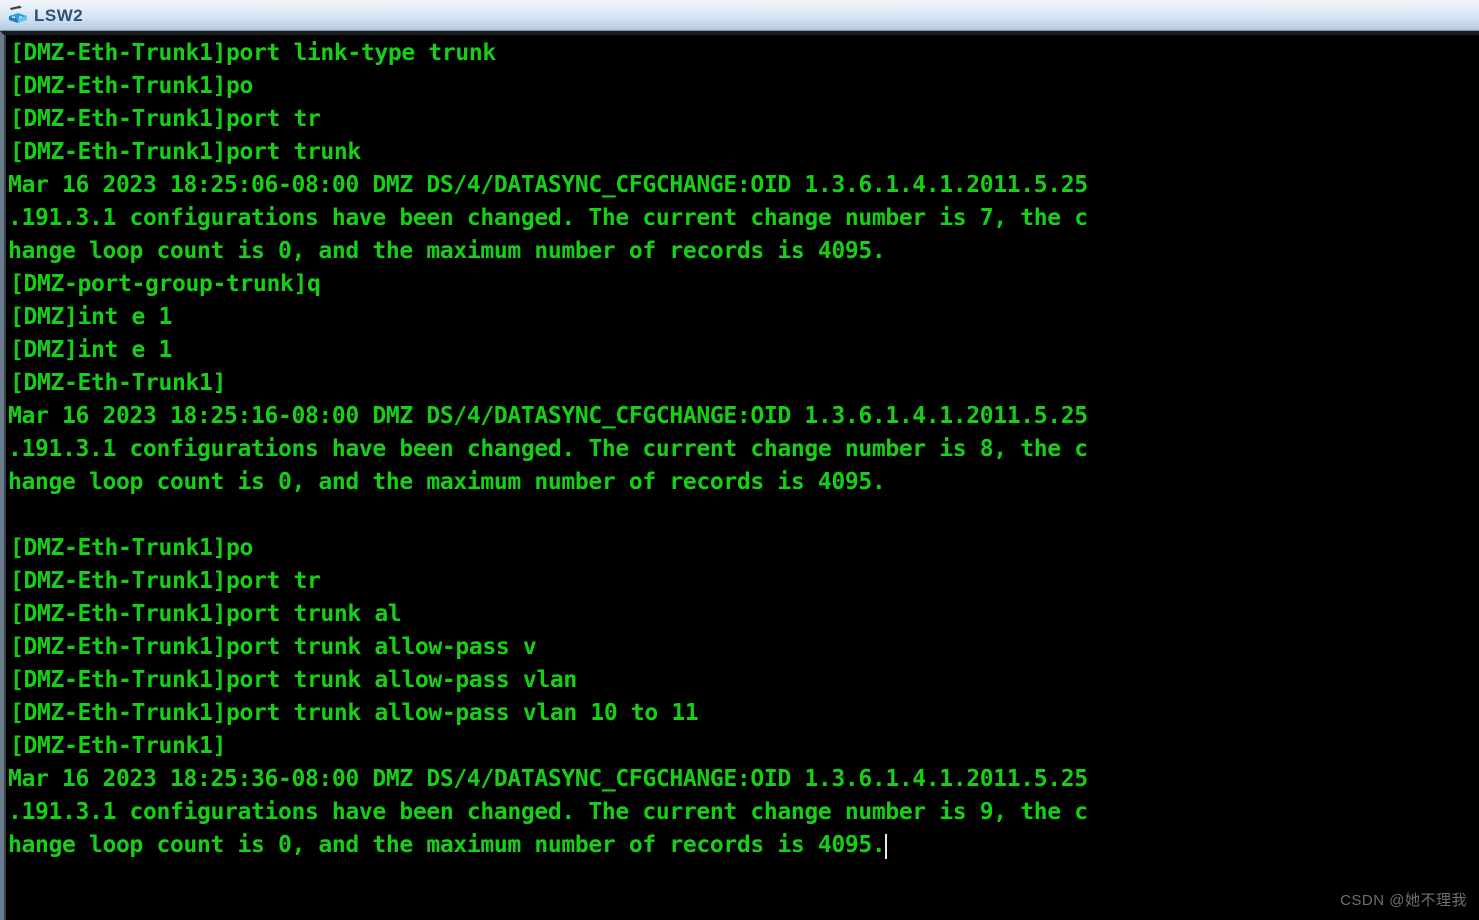  I want to click on text-cursor, so click(886, 846).